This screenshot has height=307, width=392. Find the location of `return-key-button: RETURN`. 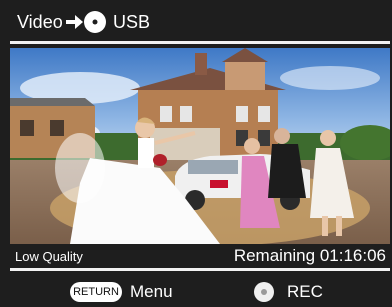

return-key-button: RETURN is located at coordinates (96, 292).